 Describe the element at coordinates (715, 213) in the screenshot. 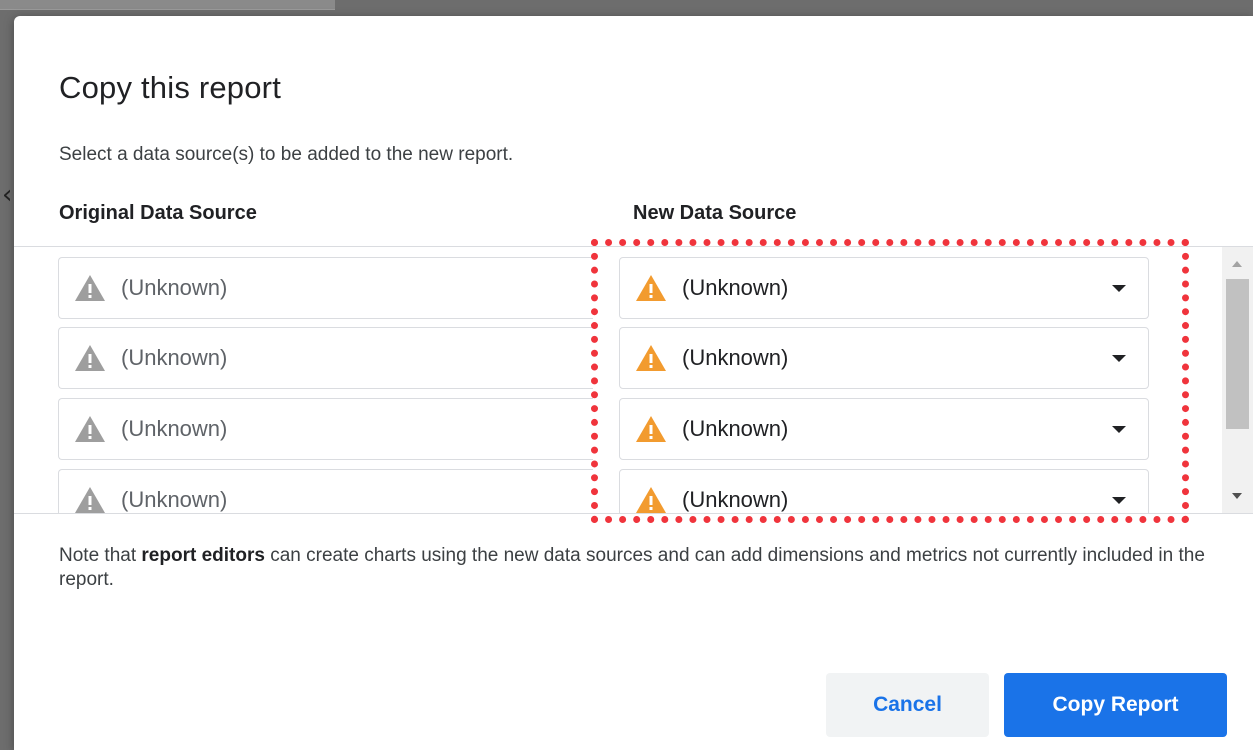

I see `new-data-source-header: New Data Source` at that location.